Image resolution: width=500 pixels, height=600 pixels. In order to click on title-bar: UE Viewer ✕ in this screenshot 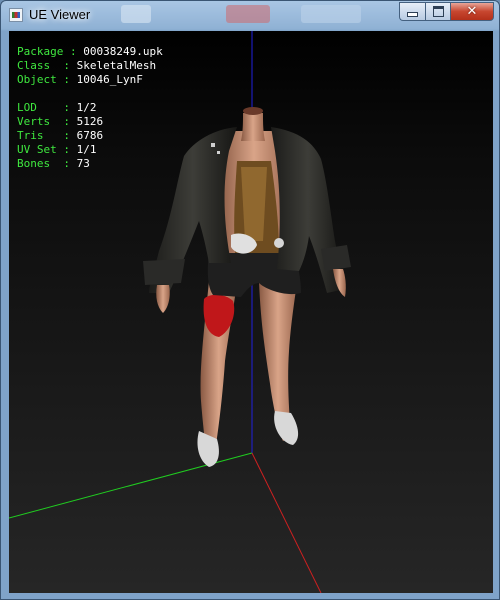, I will do `click(250, 16)`.